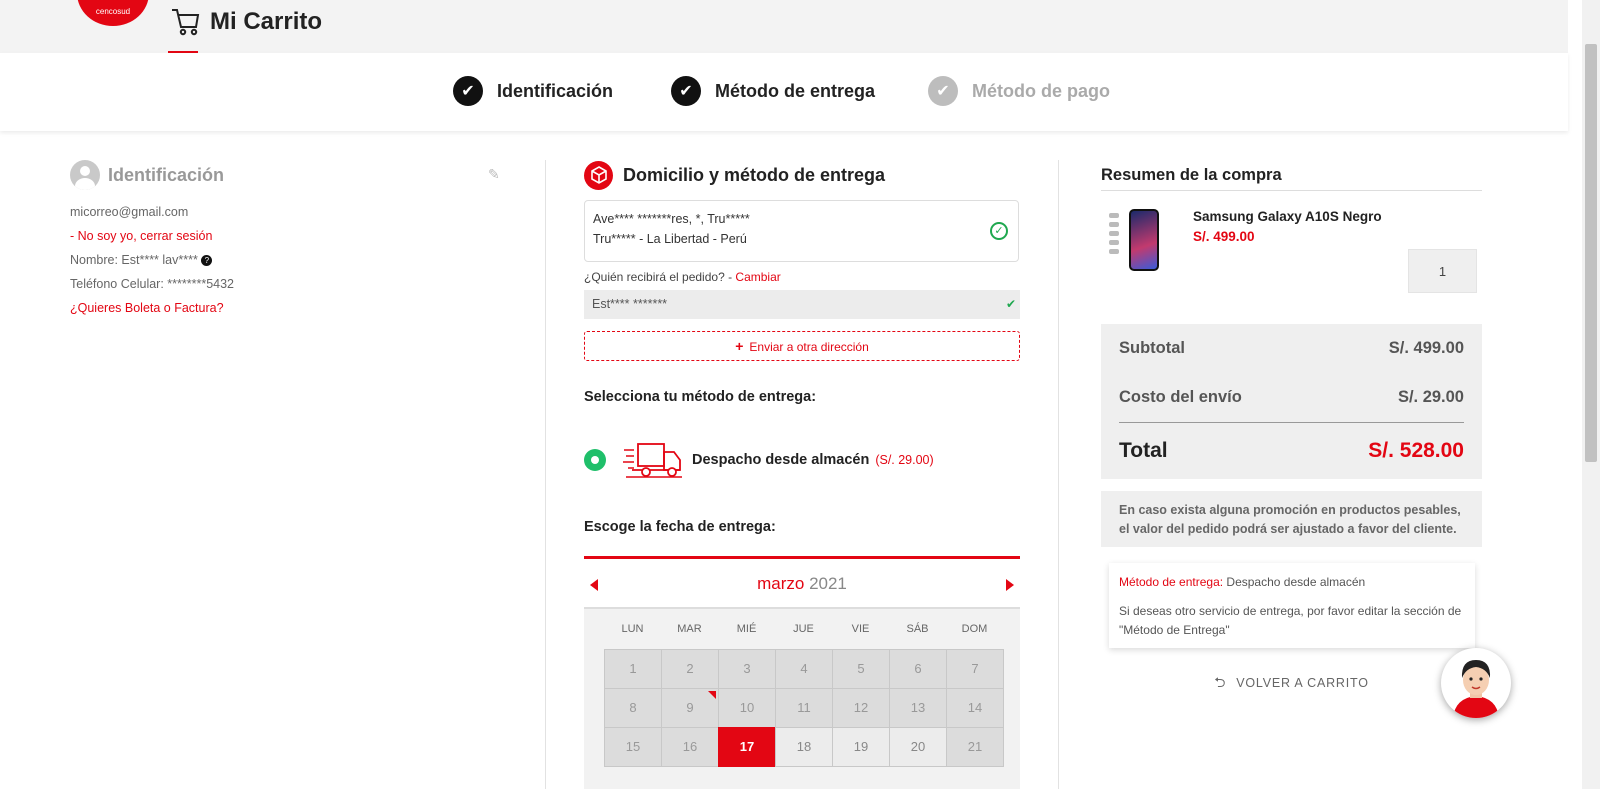 Image resolution: width=1600 pixels, height=789 pixels. Describe the element at coordinates (918, 669) in the screenshot. I see `calendar-day: 6` at that location.